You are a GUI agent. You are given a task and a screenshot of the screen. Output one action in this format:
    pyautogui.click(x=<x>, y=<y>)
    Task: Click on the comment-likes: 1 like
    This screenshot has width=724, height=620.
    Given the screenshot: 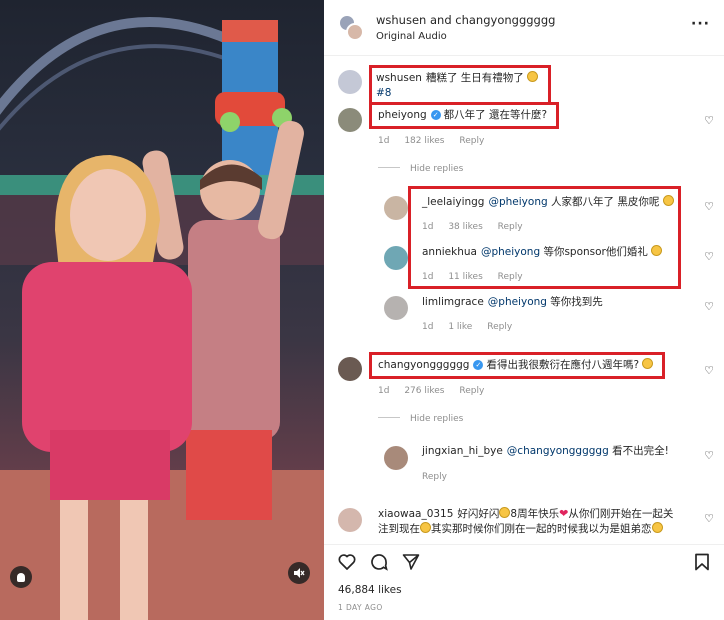 What is the action you would take?
    pyautogui.click(x=460, y=327)
    